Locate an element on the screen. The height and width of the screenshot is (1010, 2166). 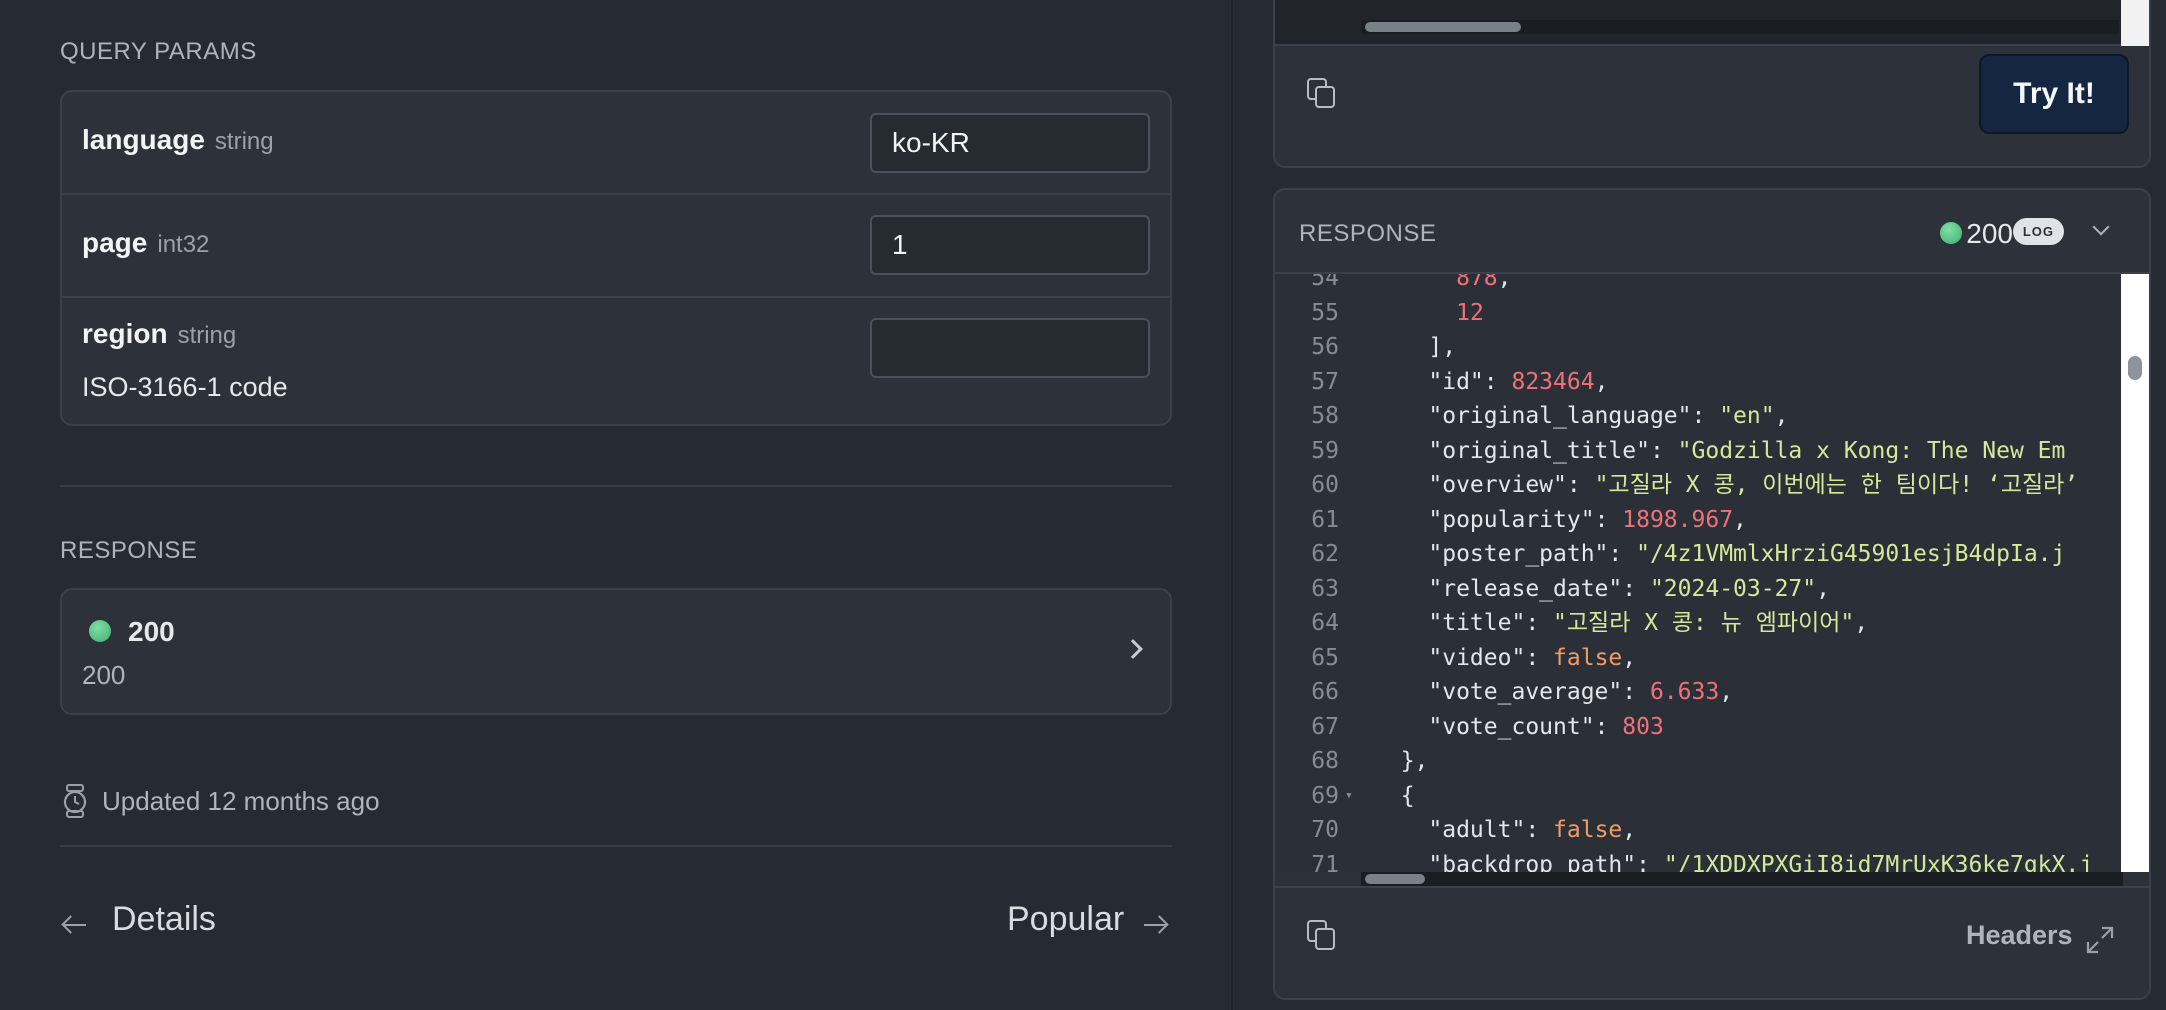
line-number: 59 is located at coordinates (1325, 450).